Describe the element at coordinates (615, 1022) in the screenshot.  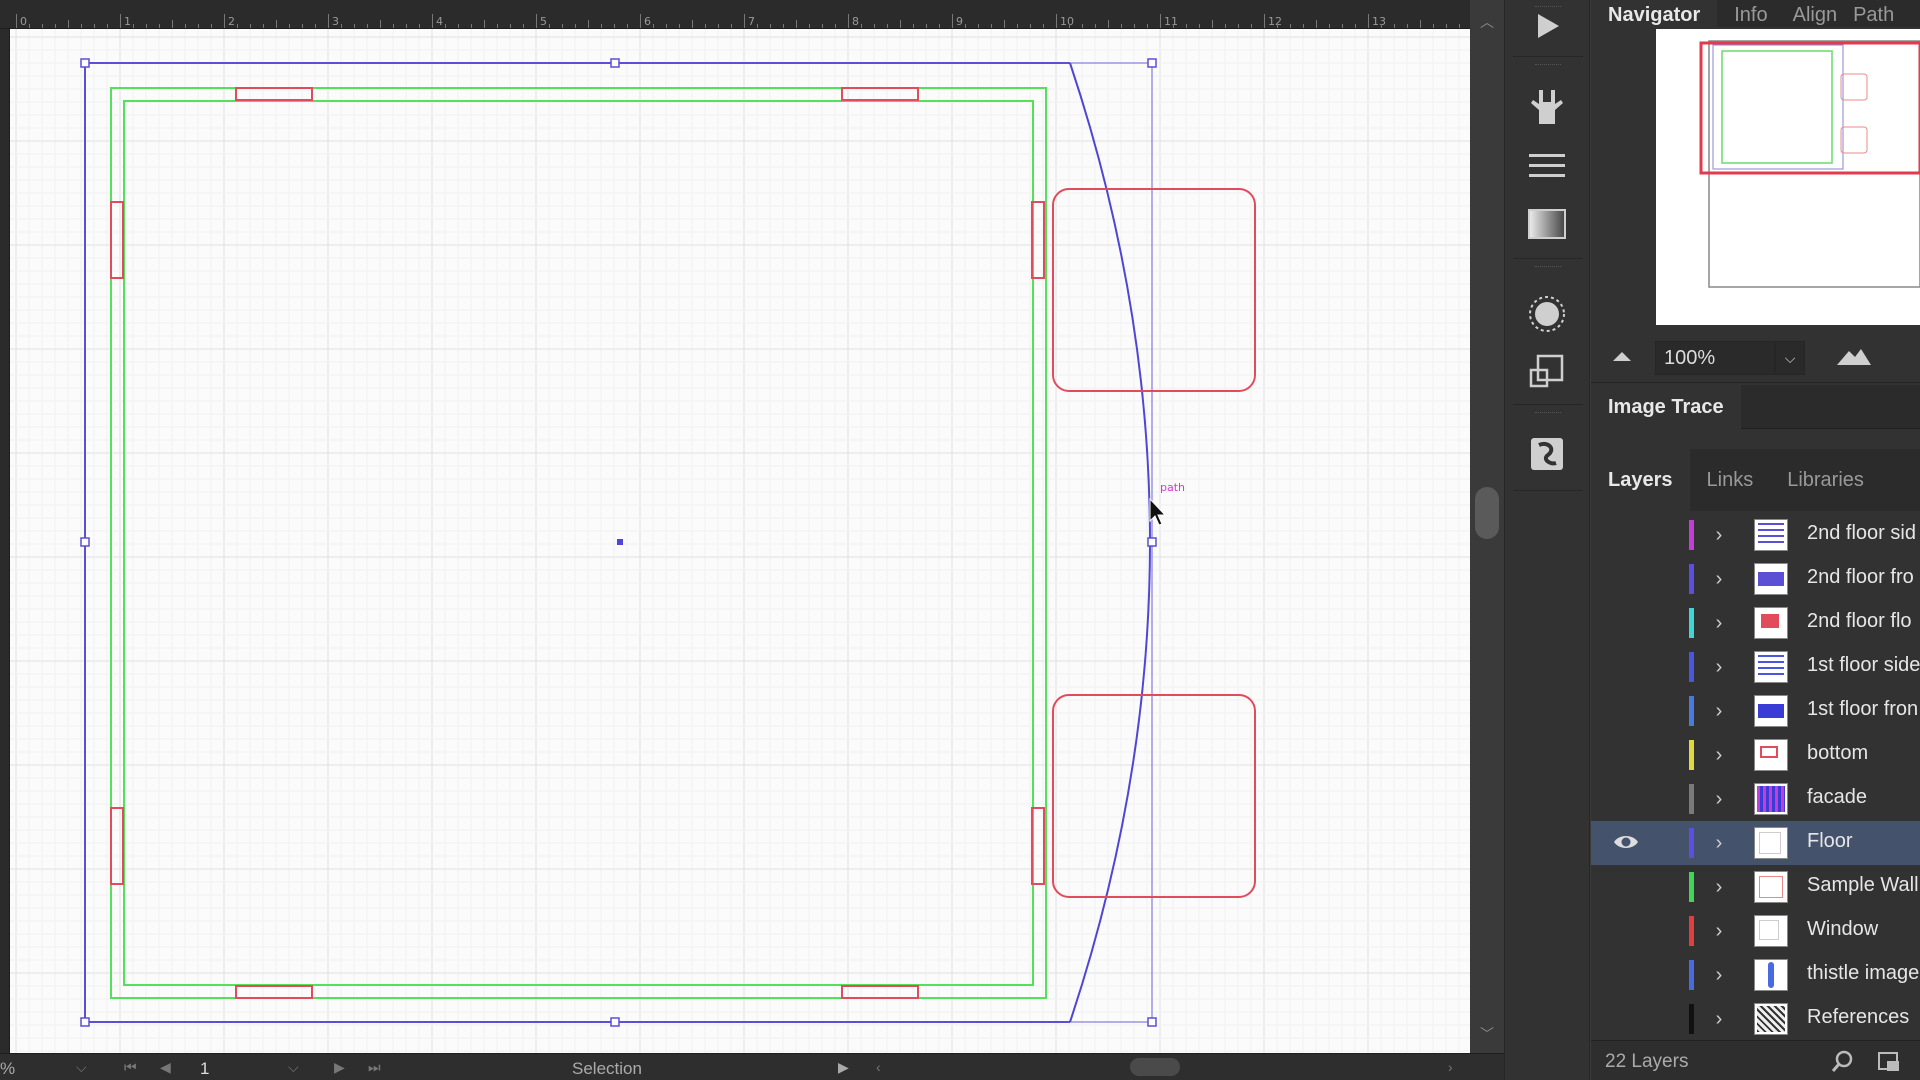
I see `handle-bottom-middle` at that location.